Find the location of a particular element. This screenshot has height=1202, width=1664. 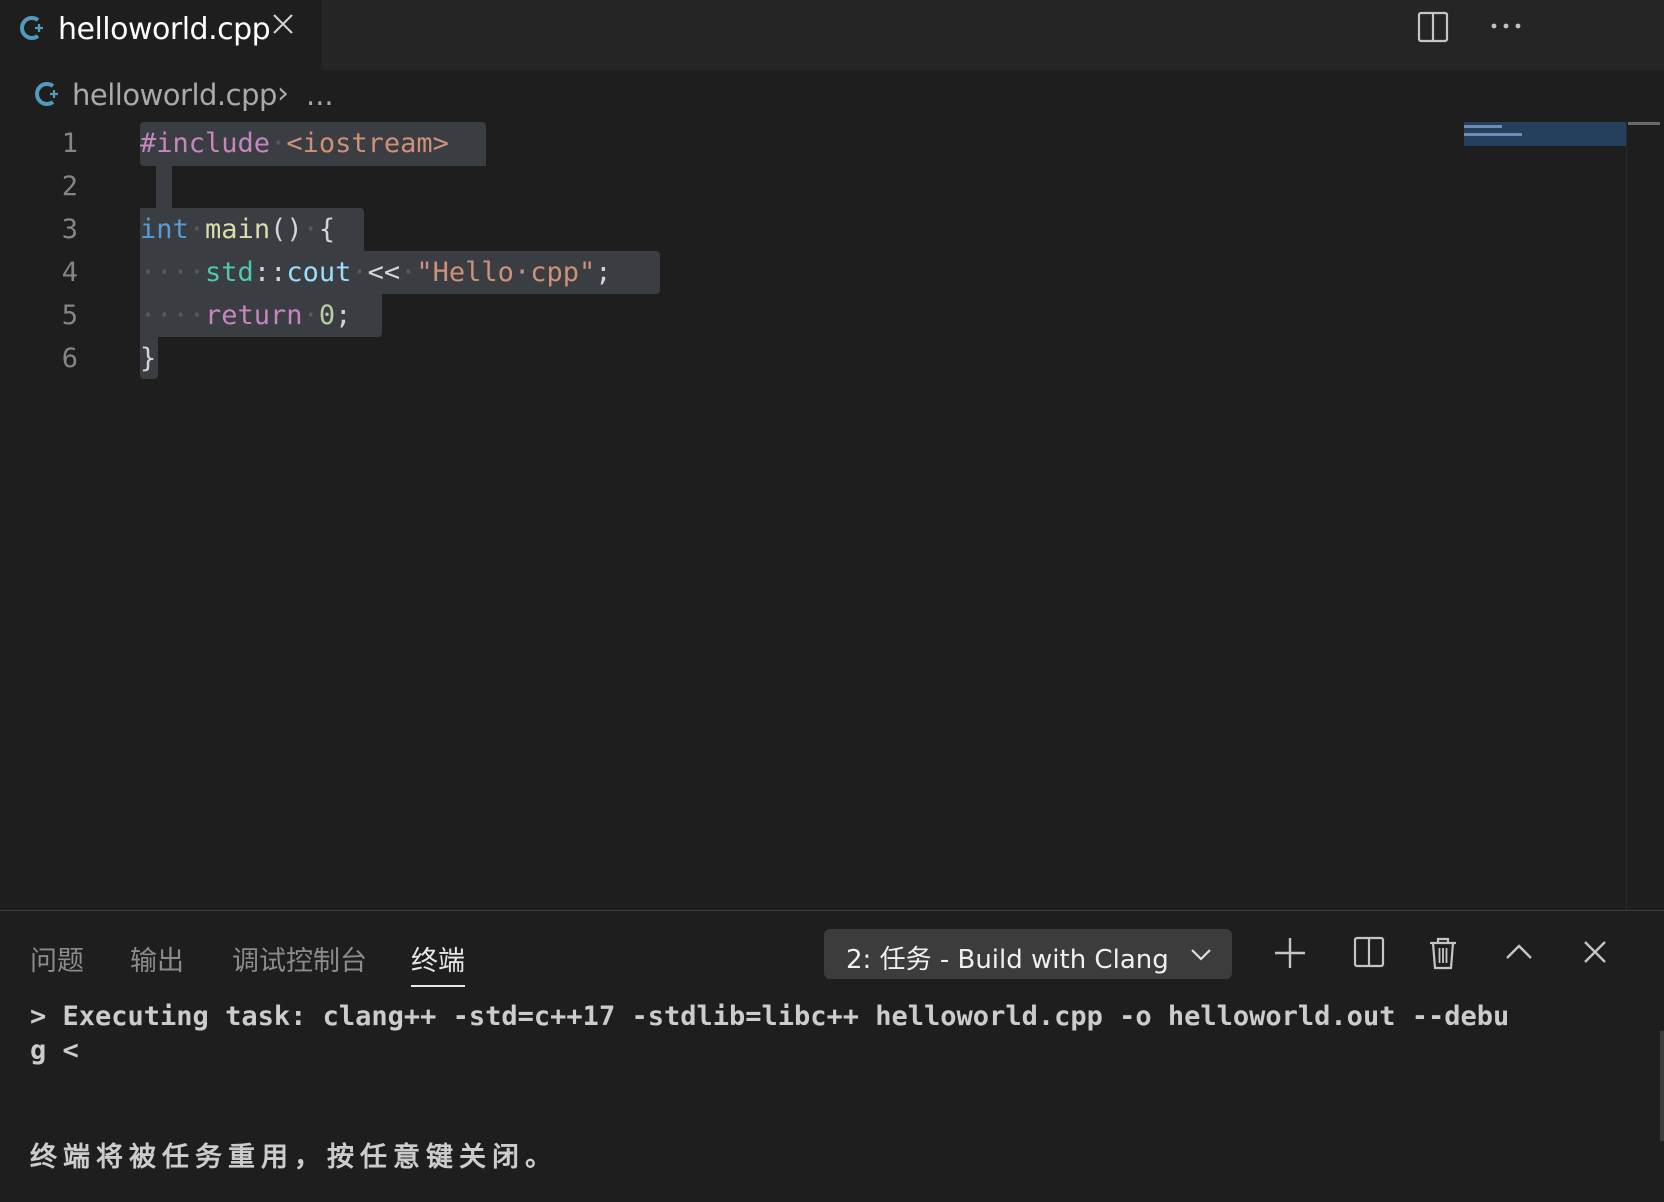

tab-helloworld-cpp: helloworld.cpp is located at coordinates (161, 35).